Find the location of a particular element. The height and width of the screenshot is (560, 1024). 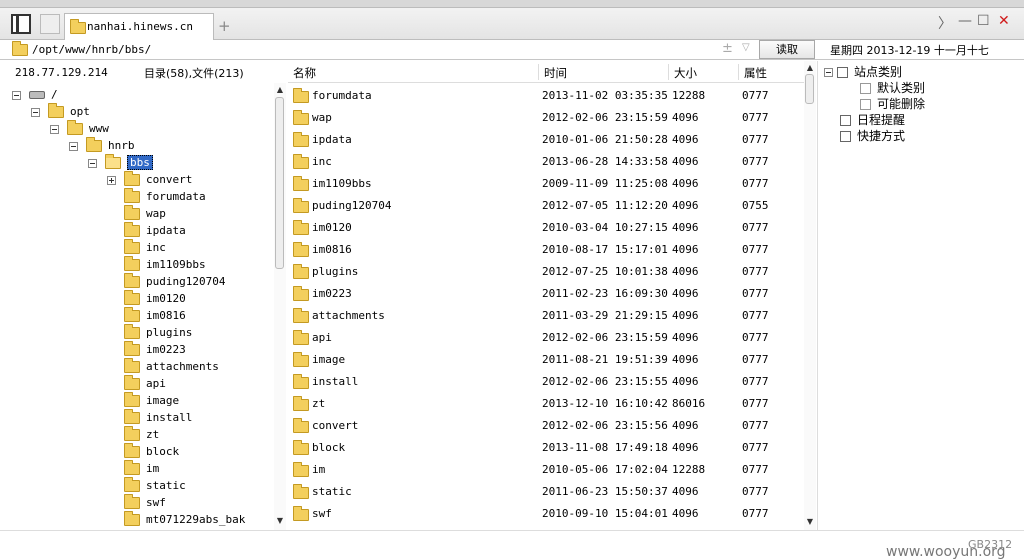

tree-item: im0120 is located at coordinates (155, 298).